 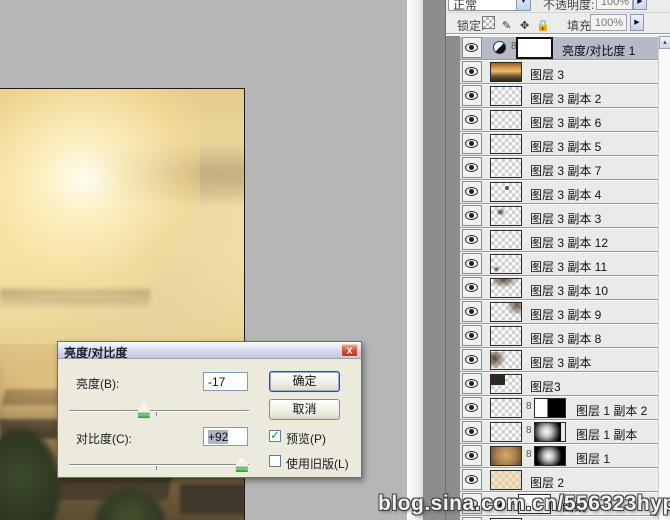 I want to click on layer-row: 图层 3 副本 3, so click(x=559, y=216).